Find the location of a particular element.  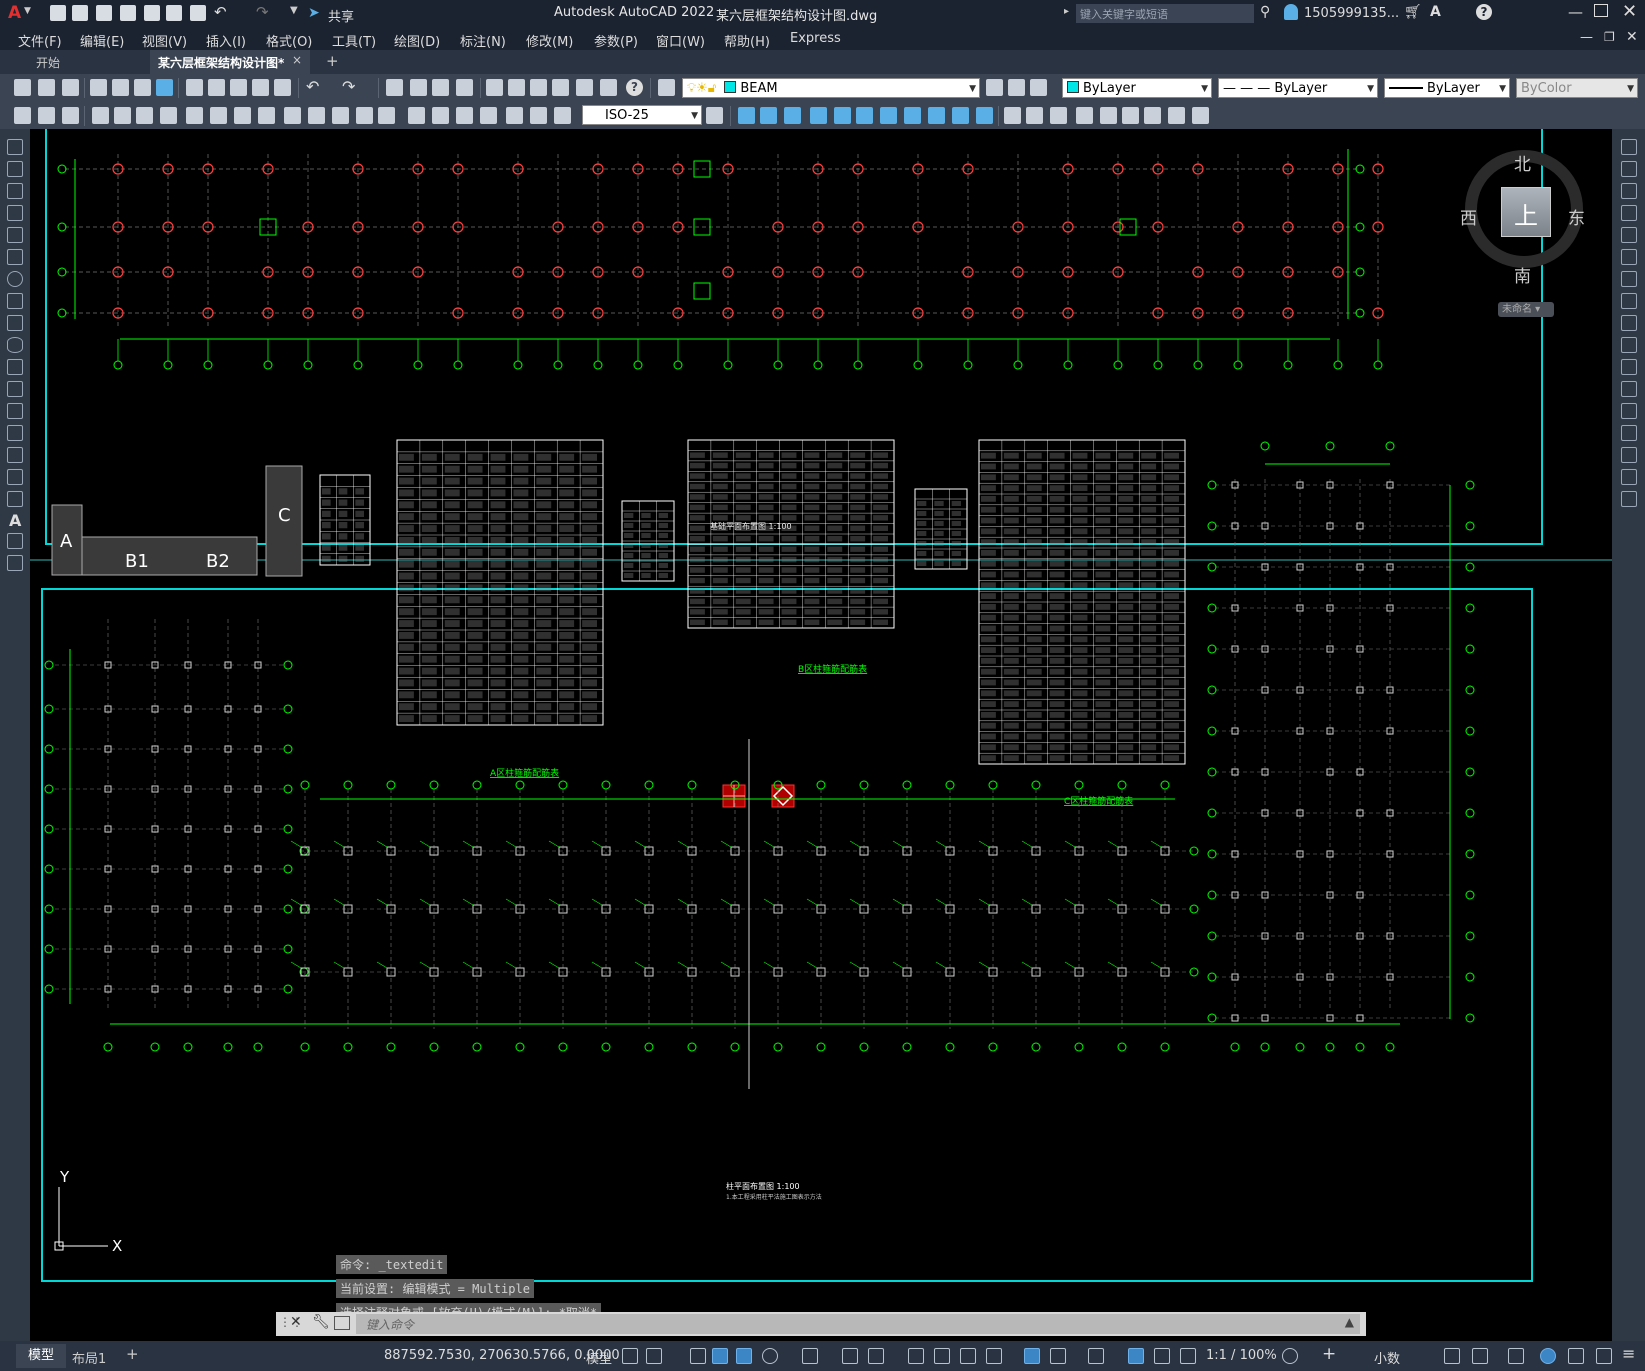

new-layout-button: + is located at coordinates (132, 1354).